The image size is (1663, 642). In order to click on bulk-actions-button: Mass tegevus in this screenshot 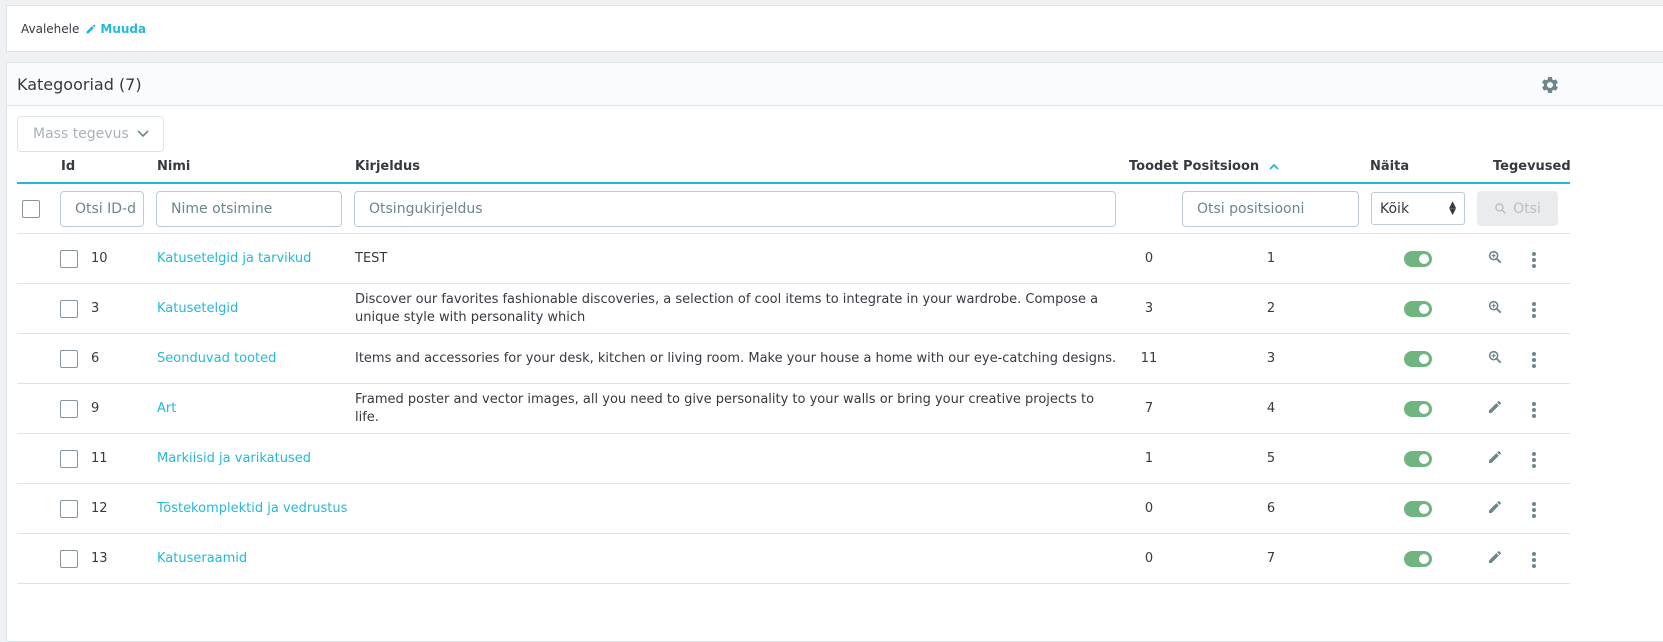, I will do `click(90, 134)`.